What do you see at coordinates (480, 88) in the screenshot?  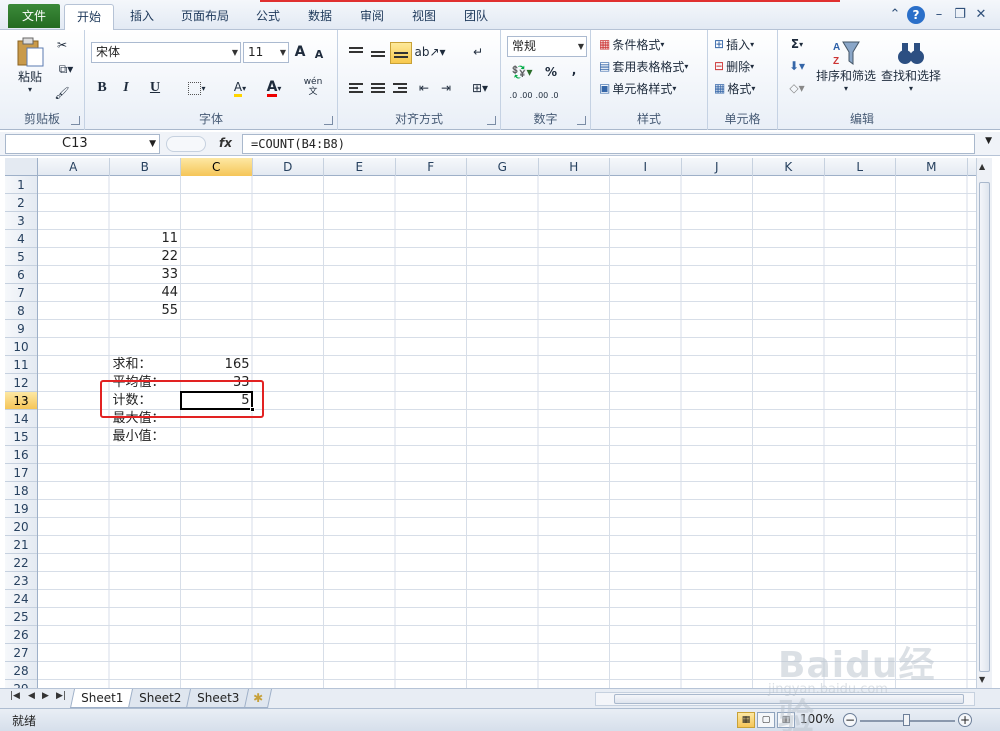 I see `merge-center-button: ⊞▾` at bounding box center [480, 88].